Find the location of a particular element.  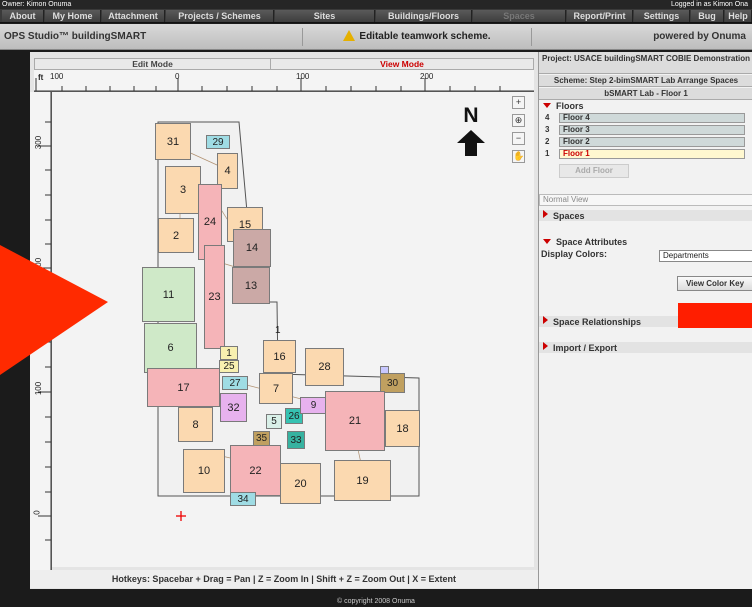

space-30: 30 is located at coordinates (392, 383).